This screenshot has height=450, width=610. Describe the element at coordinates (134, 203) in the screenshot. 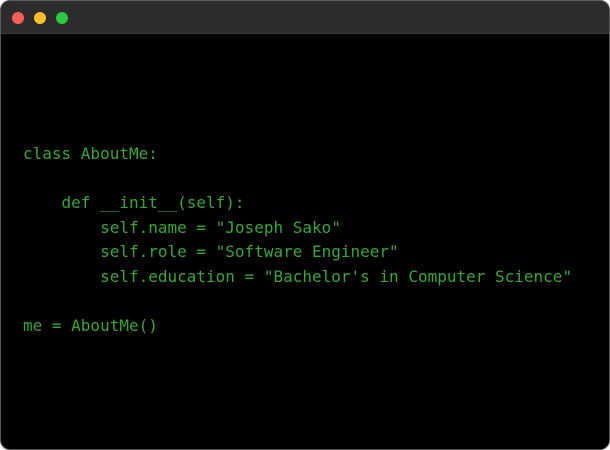

I see `code-line: def __init__(self):` at that location.